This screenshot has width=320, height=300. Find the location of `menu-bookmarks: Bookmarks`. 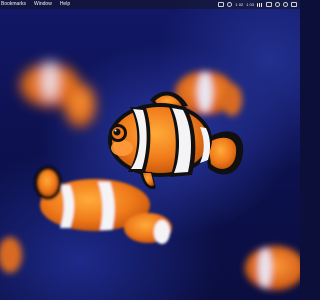

menu-bookmarks: Bookmarks is located at coordinates (15, 4).